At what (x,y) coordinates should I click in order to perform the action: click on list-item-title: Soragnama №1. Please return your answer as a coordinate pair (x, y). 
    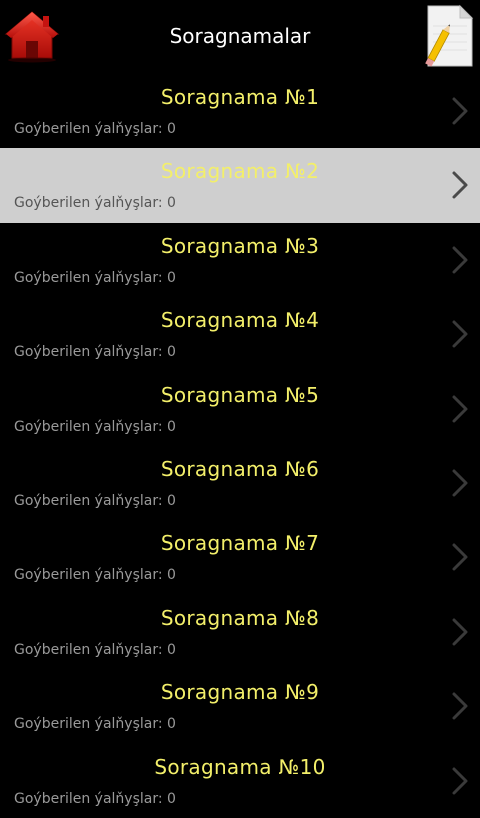
    Looking at the image, I should click on (240, 97).